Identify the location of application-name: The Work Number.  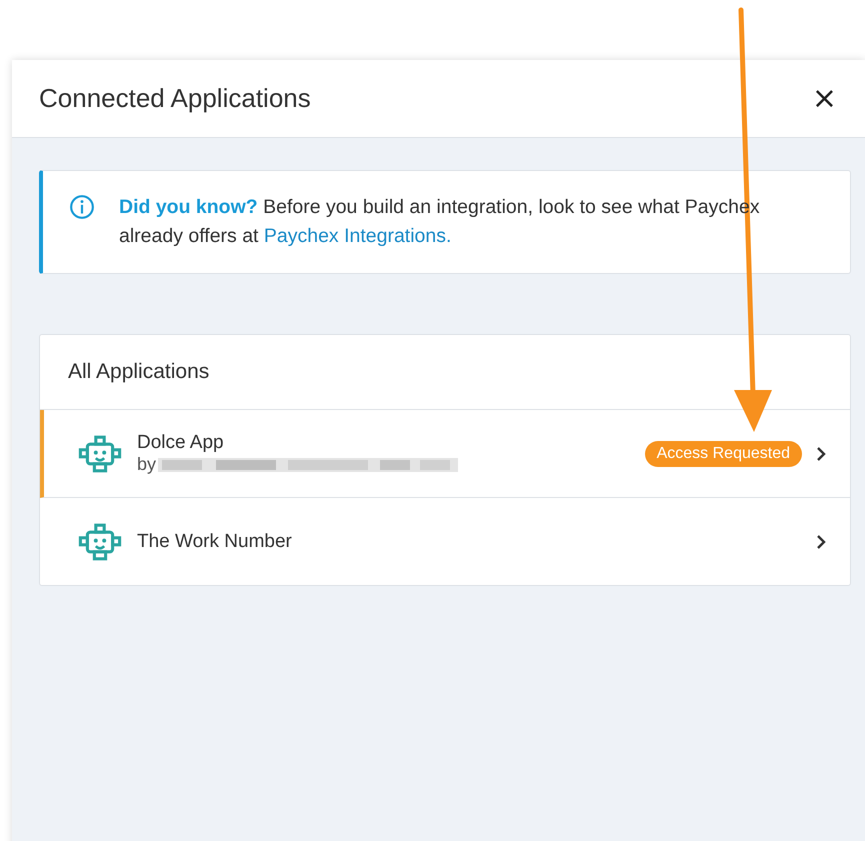
(215, 541).